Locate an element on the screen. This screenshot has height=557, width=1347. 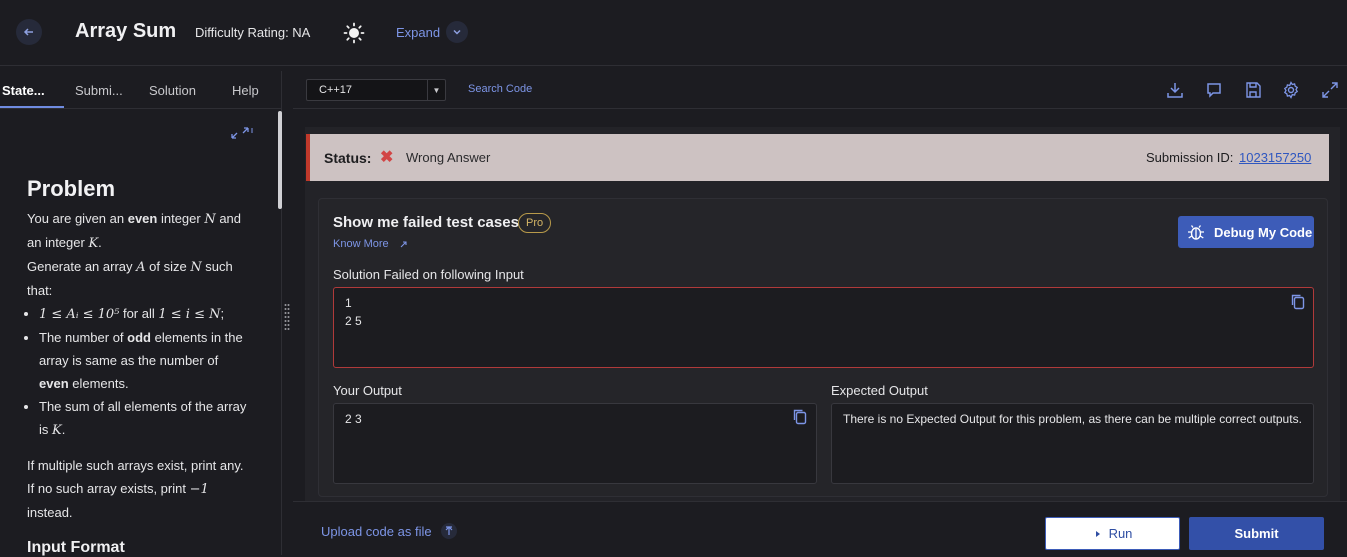
scrollbar is located at coordinates (280, 160).